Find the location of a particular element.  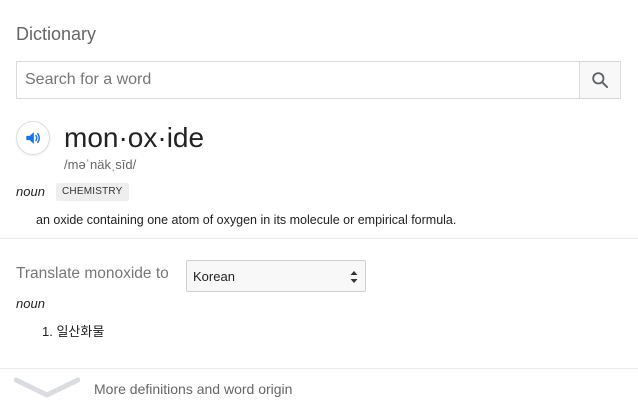

headword: mon·ox·ide is located at coordinates (134, 137).